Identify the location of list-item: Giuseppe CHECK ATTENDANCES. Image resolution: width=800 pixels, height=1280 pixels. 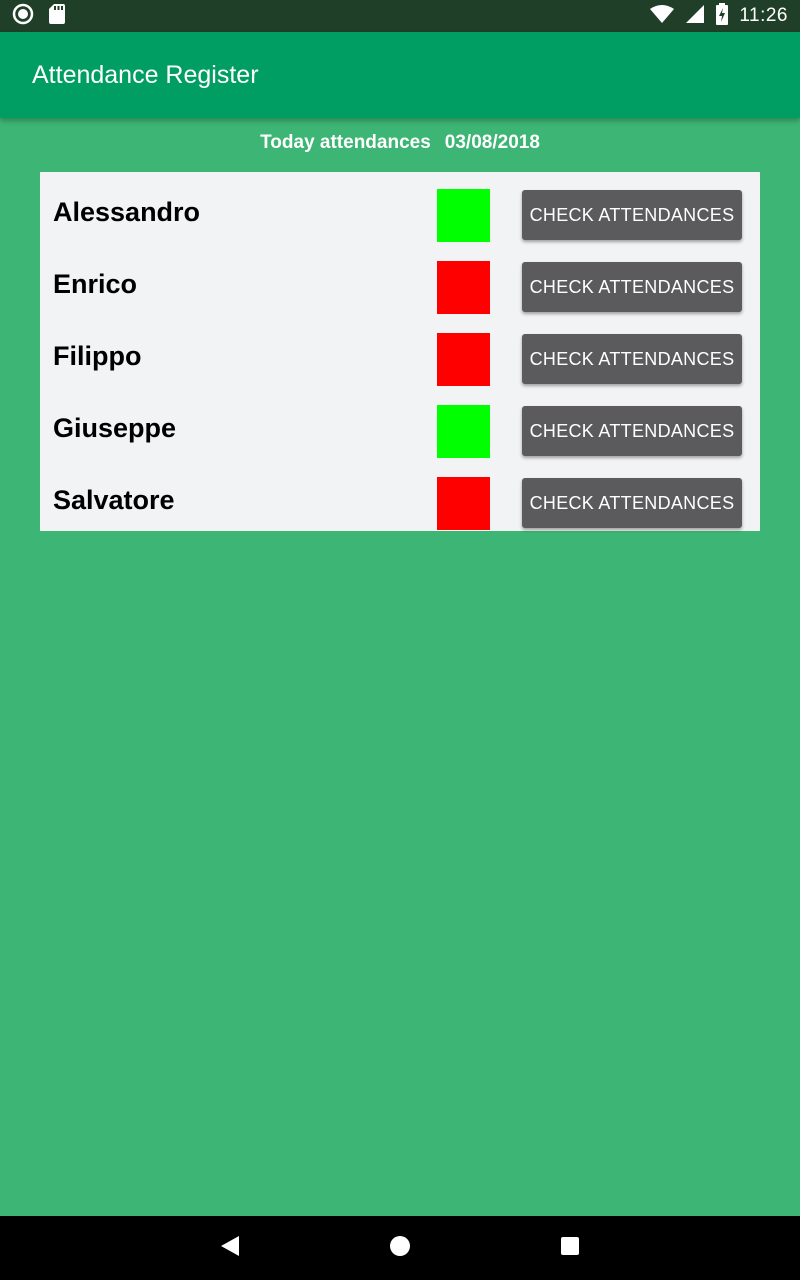
(400, 428).